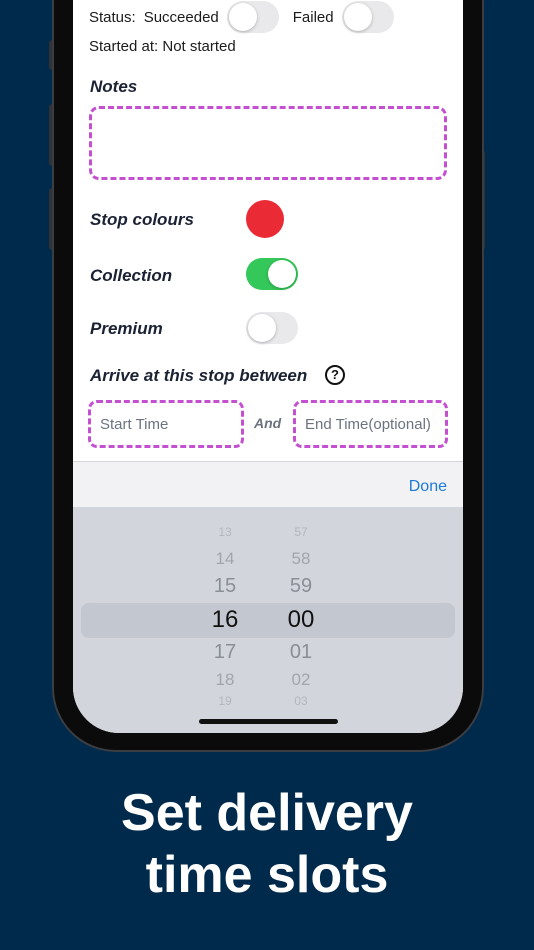 The image size is (534, 950). What do you see at coordinates (225, 558) in the screenshot?
I see `picker-item: 14` at bounding box center [225, 558].